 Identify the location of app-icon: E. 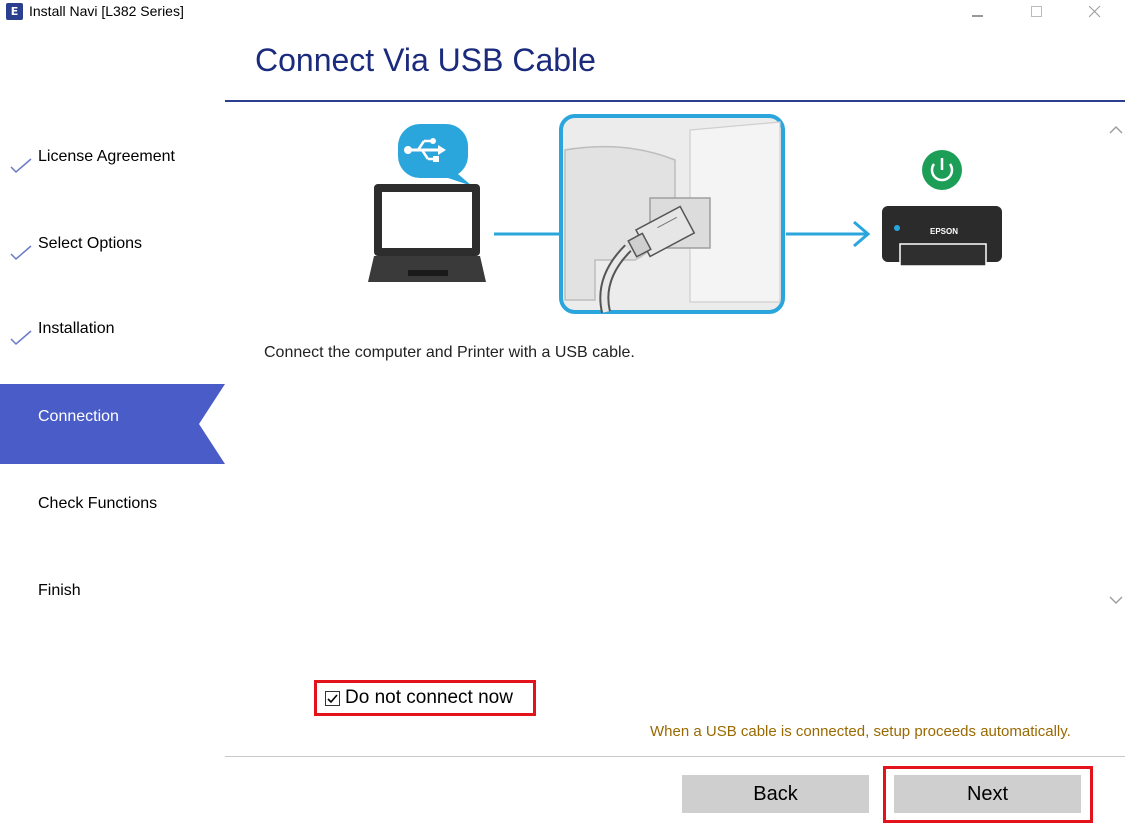
(14, 11).